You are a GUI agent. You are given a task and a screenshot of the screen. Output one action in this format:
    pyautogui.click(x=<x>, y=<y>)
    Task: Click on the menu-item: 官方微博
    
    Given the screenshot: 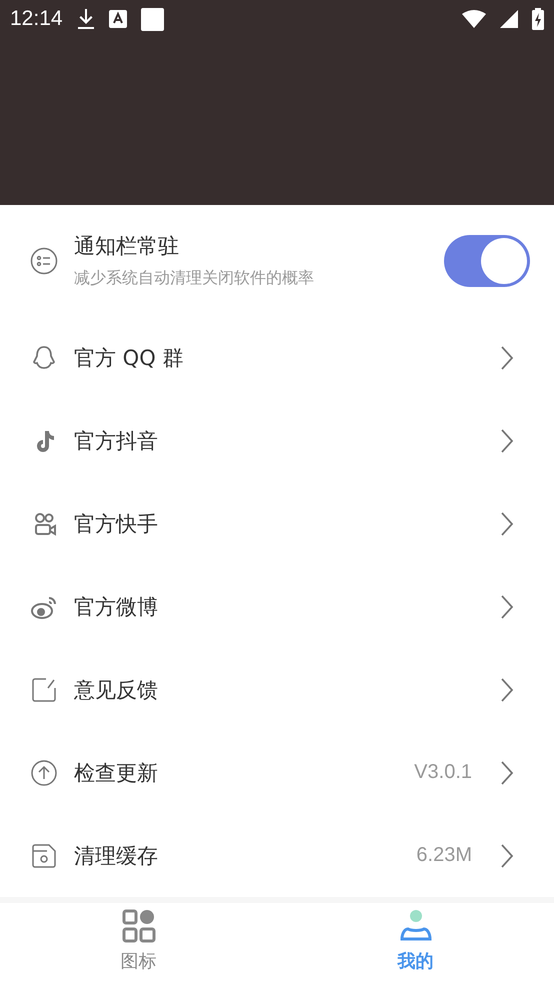 What is the action you would take?
    pyautogui.click(x=279, y=606)
    